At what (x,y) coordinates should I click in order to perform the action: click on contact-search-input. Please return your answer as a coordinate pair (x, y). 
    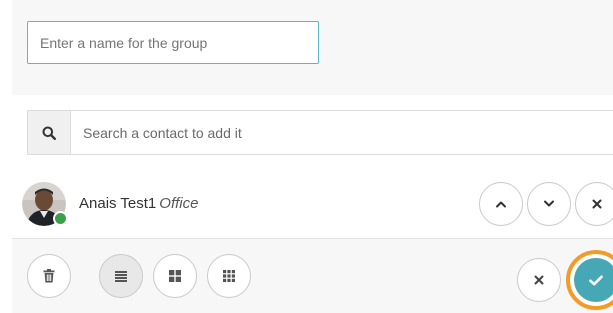
    Looking at the image, I should click on (333, 132).